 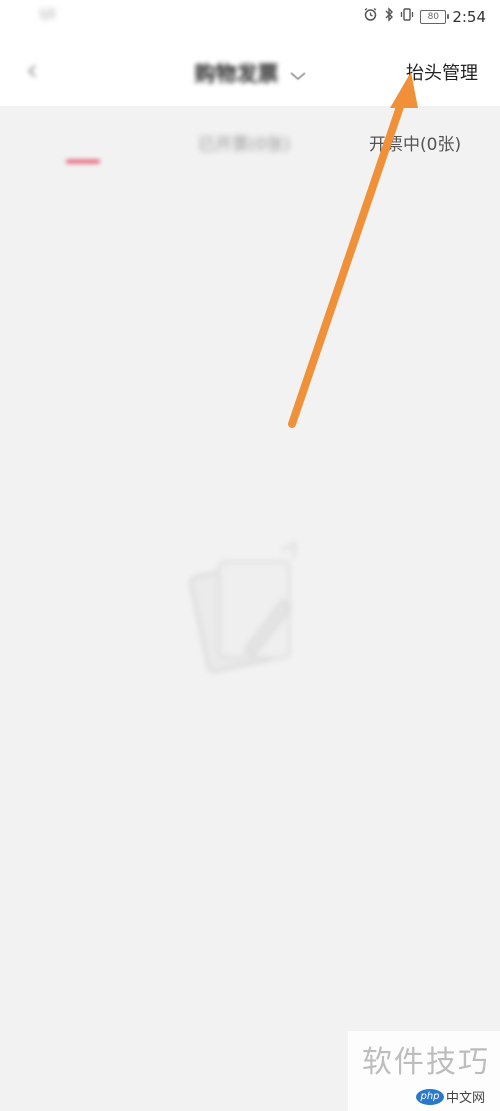 I want to click on battery-icon: 80, so click(x=435, y=16).